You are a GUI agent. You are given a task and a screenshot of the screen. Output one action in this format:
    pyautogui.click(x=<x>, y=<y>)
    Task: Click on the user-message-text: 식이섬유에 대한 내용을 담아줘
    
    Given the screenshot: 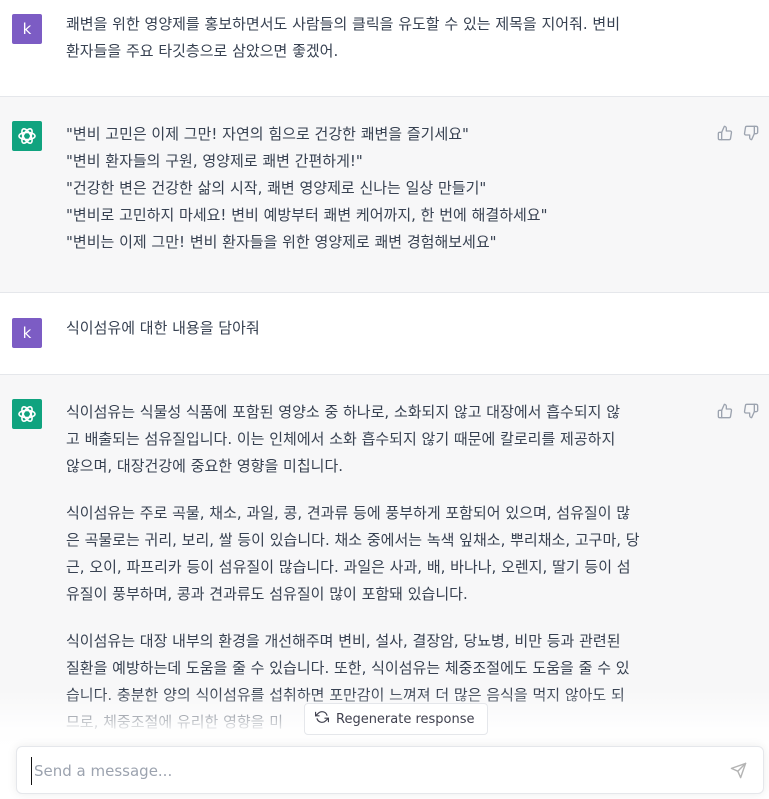 What is the action you would take?
    pyautogui.click(x=386, y=328)
    